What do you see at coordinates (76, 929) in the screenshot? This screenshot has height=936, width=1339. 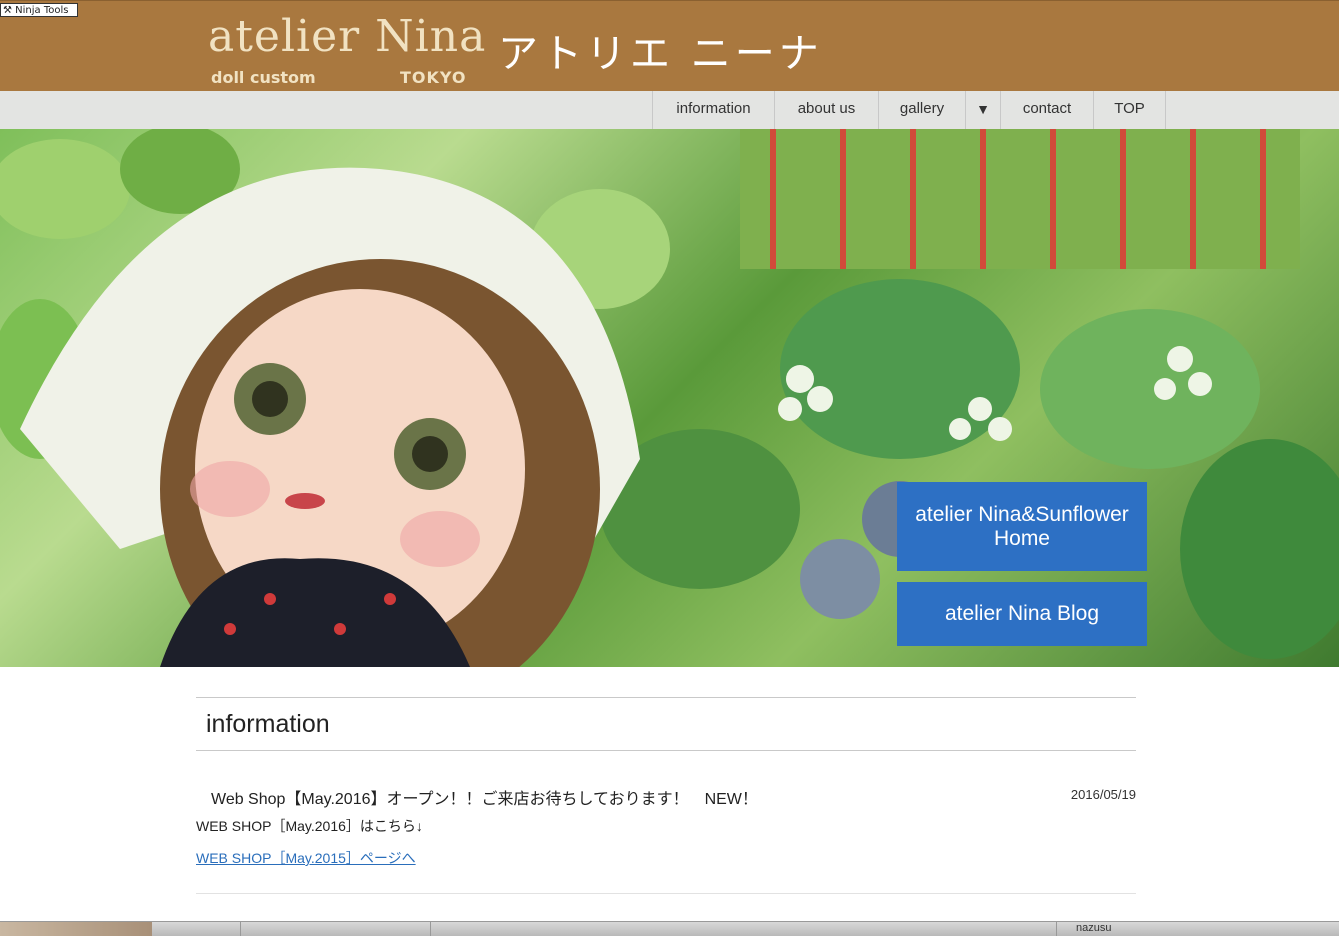 I see `taskbar-thumbnail` at bounding box center [76, 929].